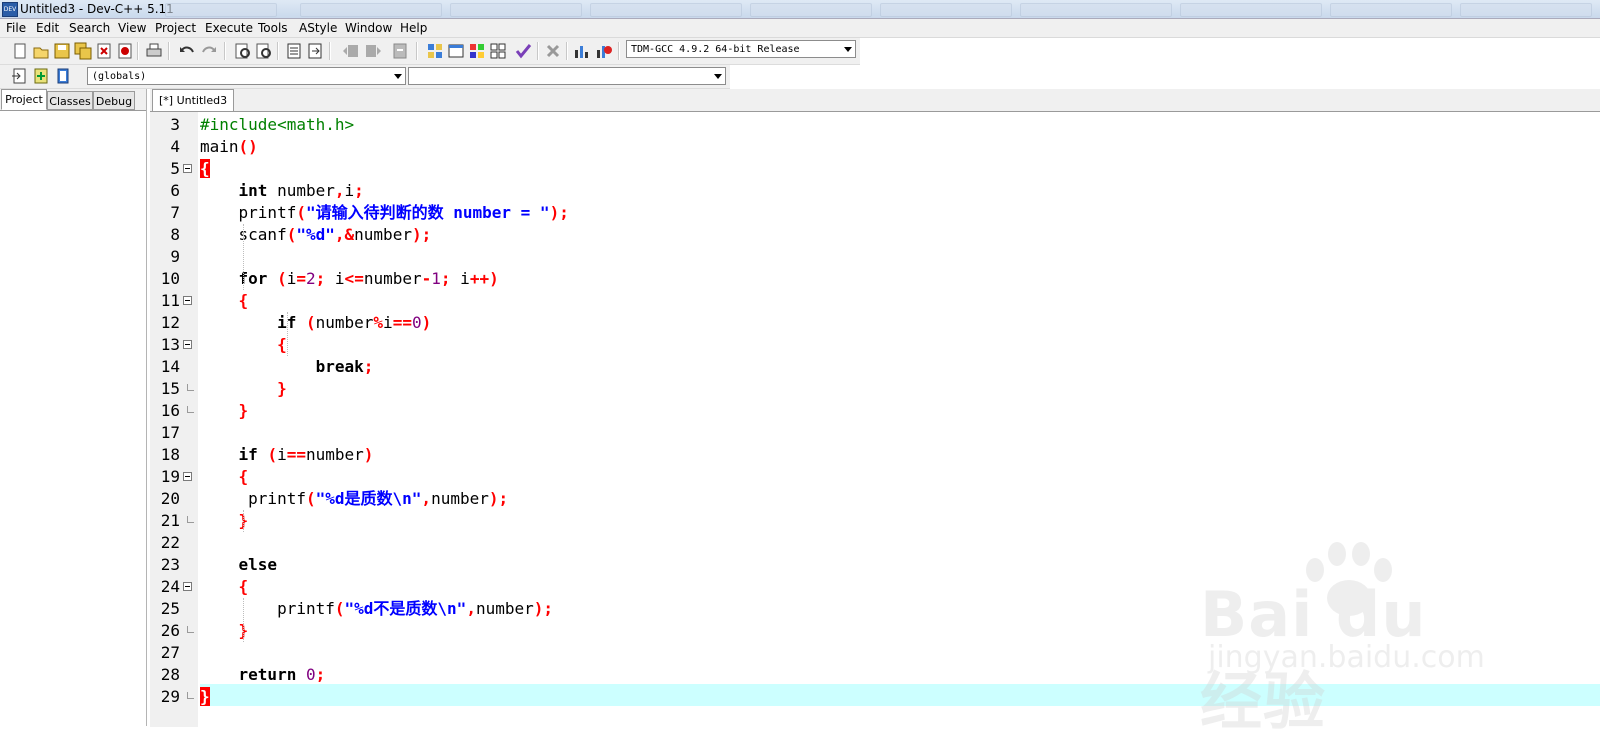  What do you see at coordinates (243, 51) in the screenshot?
I see `find-icon` at bounding box center [243, 51].